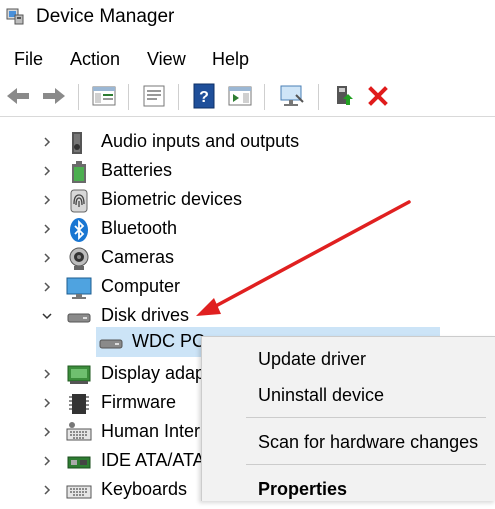  Describe the element at coordinates (139, 228) in the screenshot. I see `tree-item-label: Bluetooth` at that location.